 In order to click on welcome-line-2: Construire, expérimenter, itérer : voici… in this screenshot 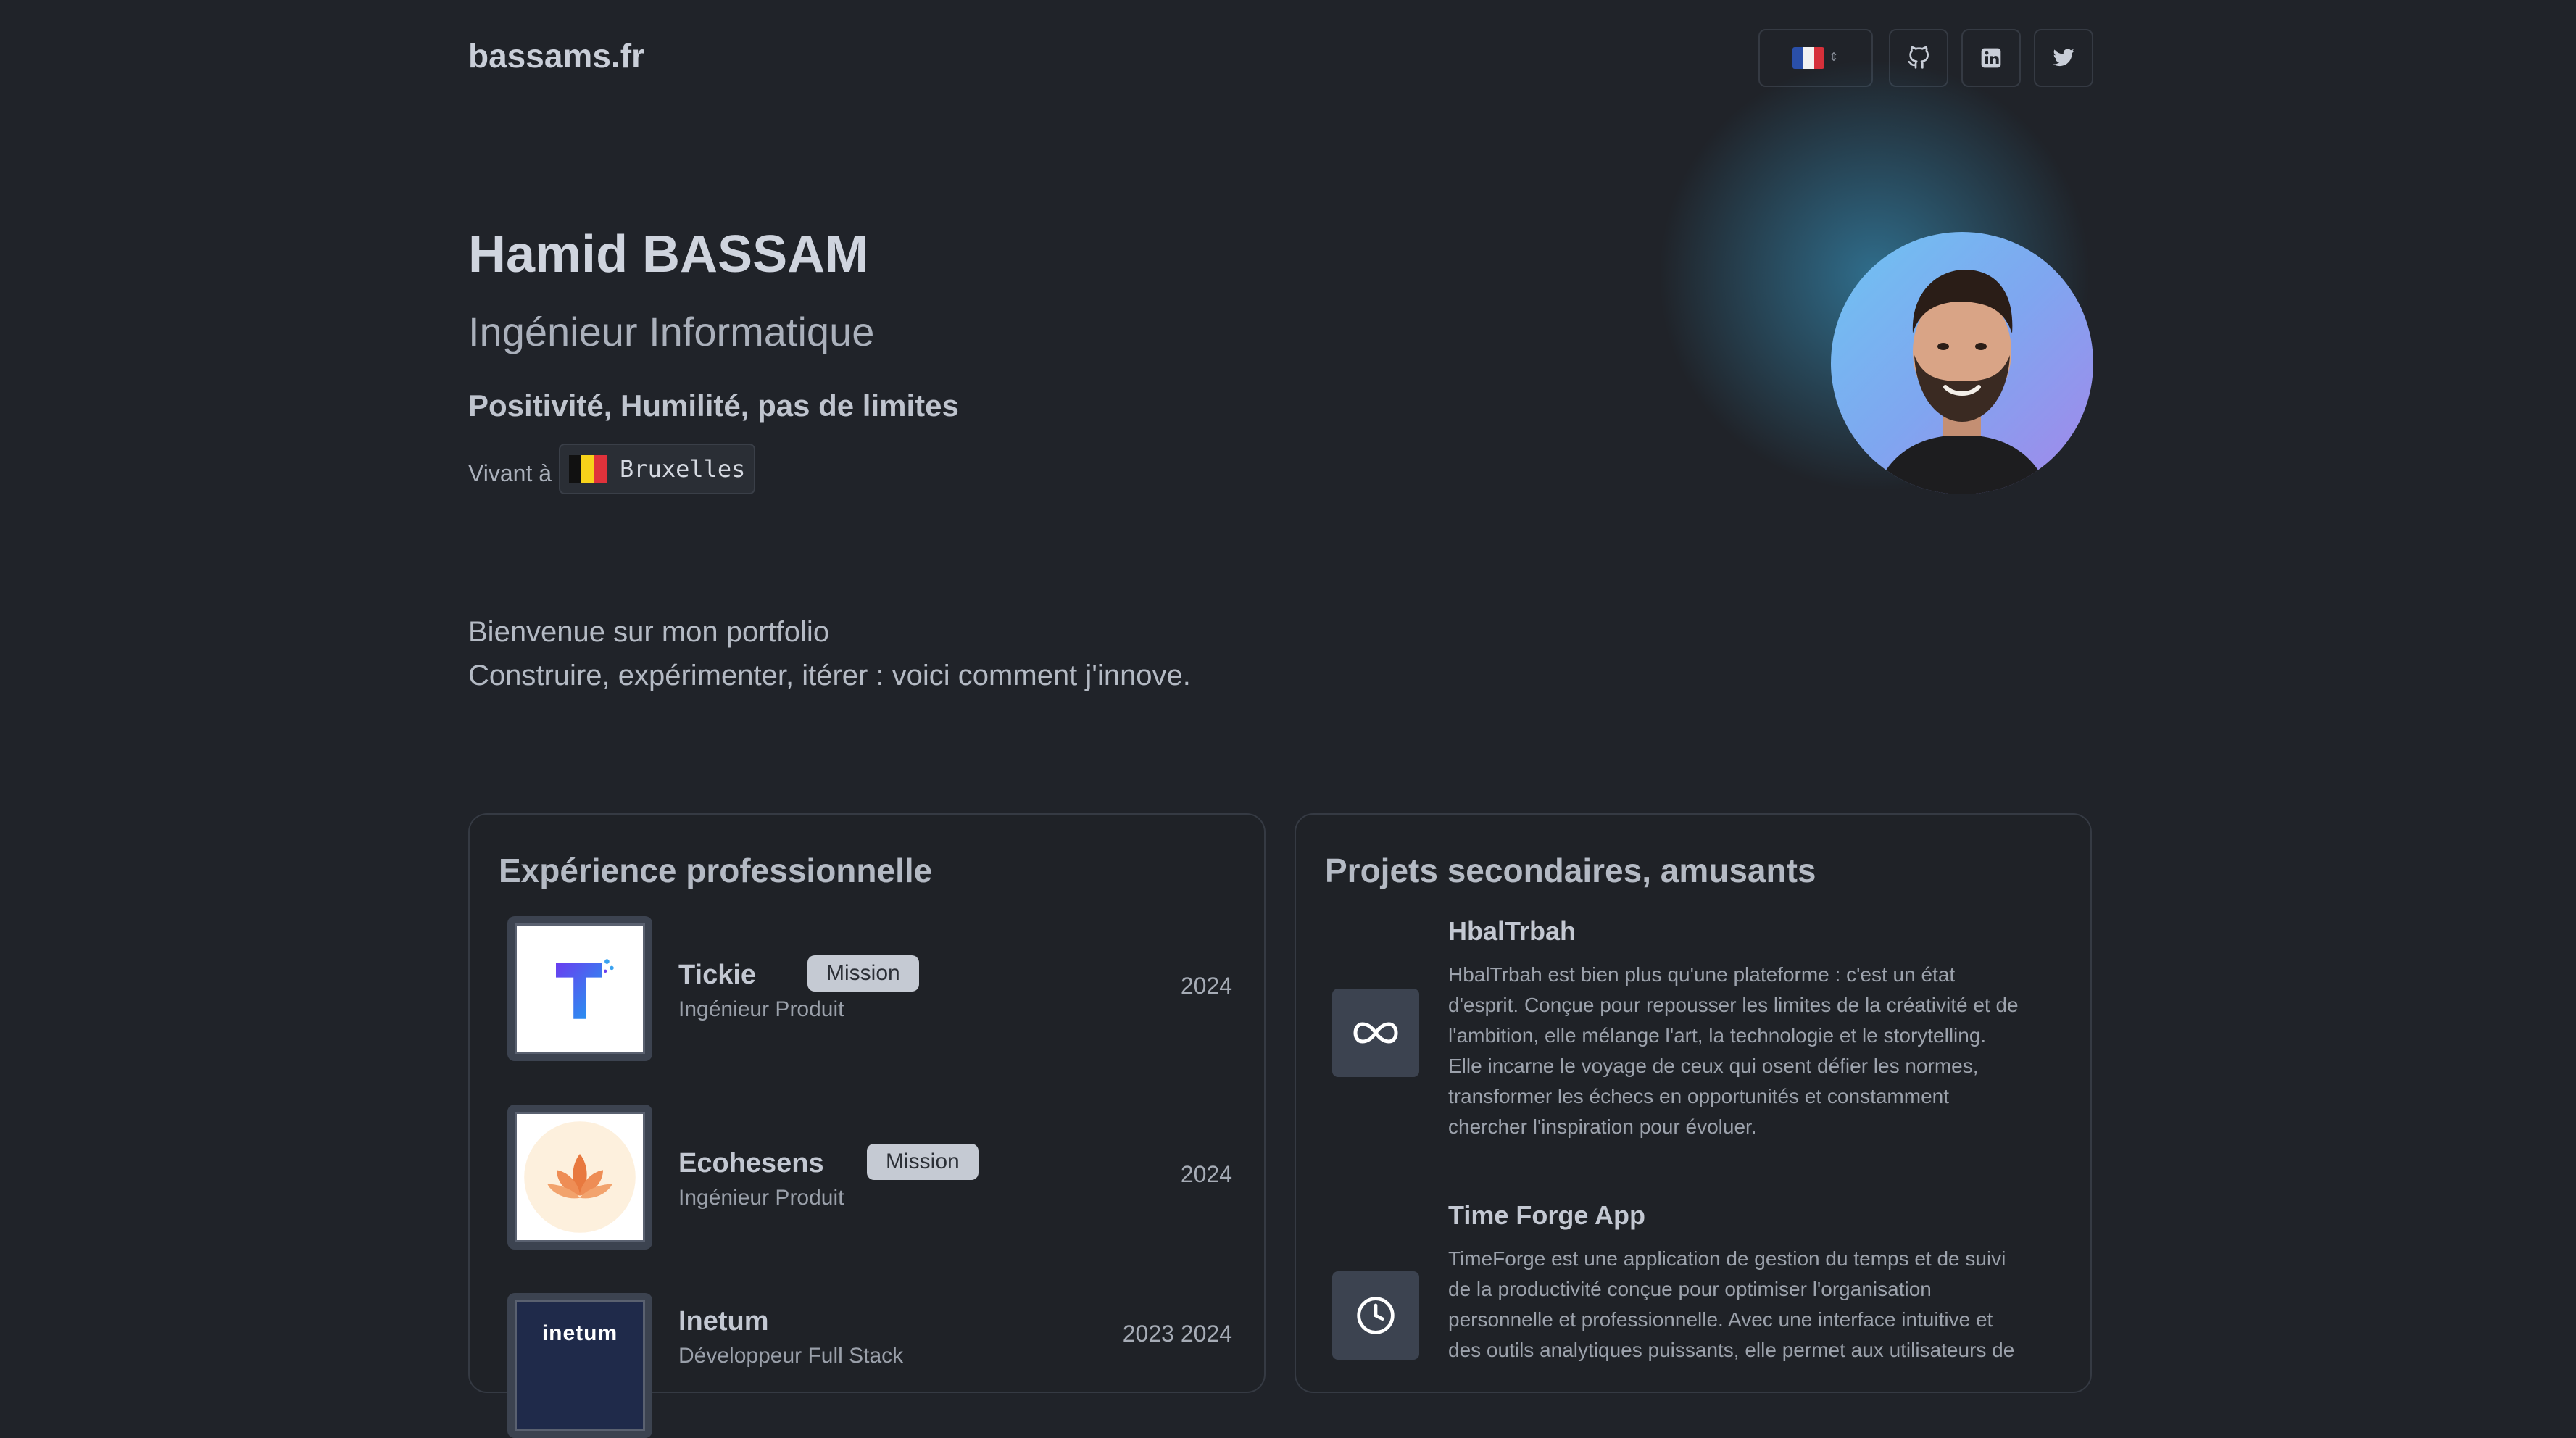, I will do `click(829, 675)`.